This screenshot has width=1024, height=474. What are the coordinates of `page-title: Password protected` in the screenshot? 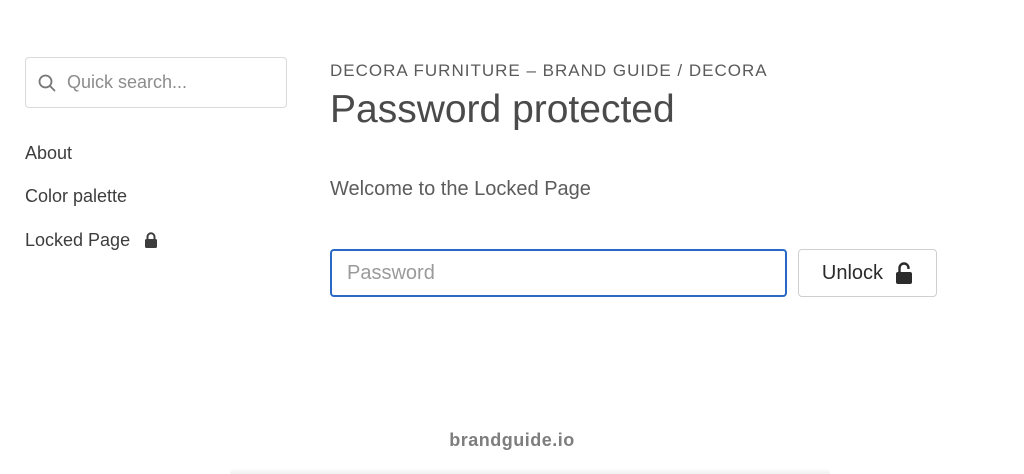 It's located at (502, 109).